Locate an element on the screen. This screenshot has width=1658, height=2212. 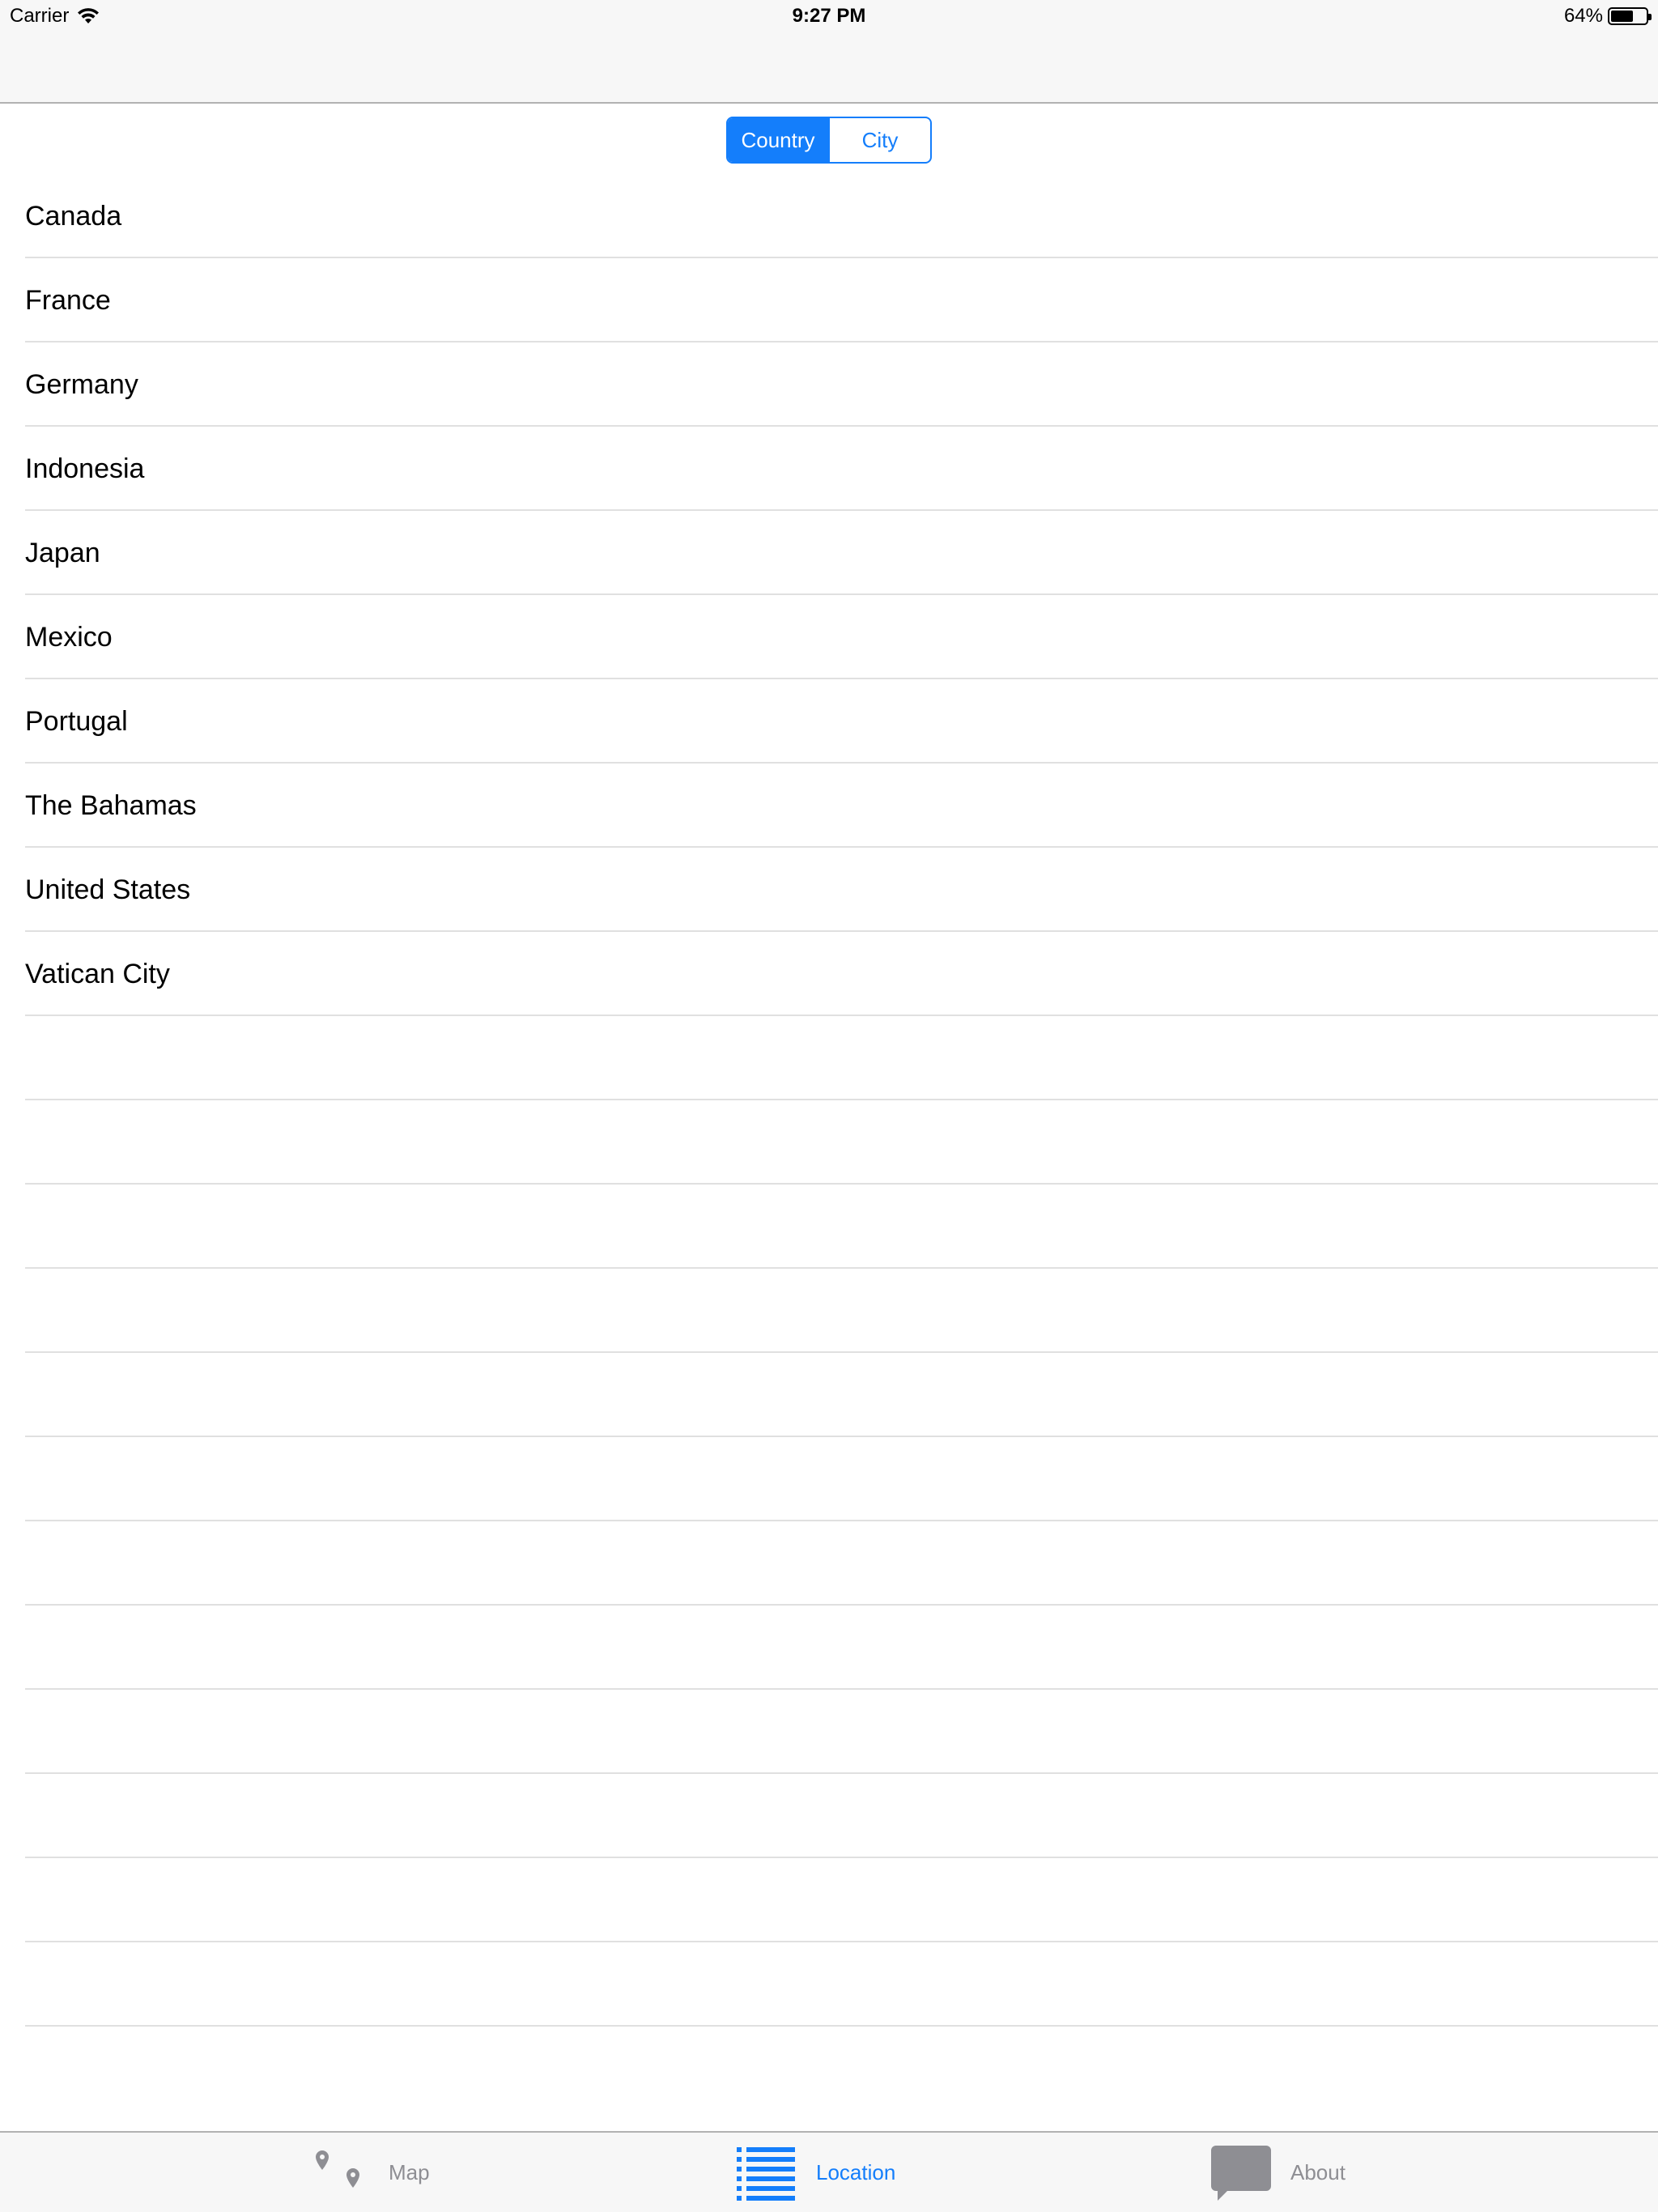
tab-map: Map is located at coordinates (369, 2172).